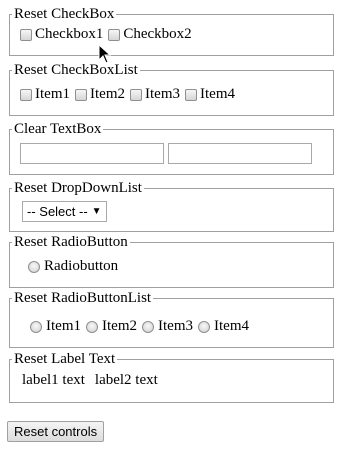 The height and width of the screenshot is (451, 344). Describe the element at coordinates (56, 431) in the screenshot. I see `reset-controls-button: Reset controls` at that location.